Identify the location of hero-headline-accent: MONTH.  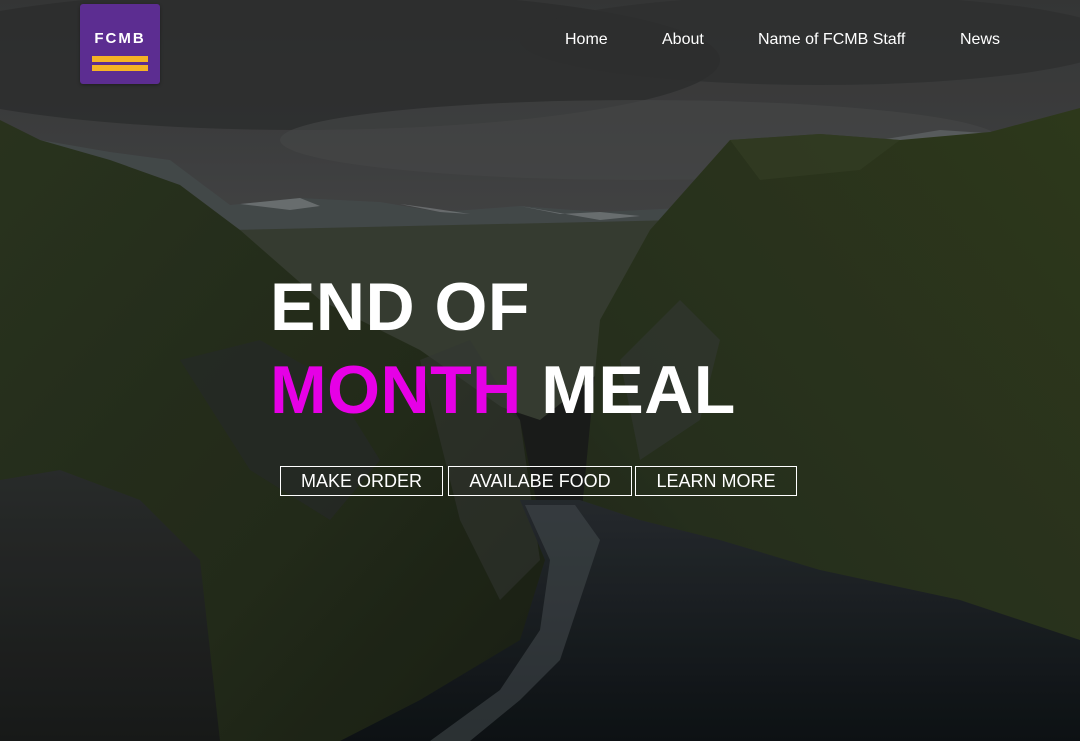
(396, 390).